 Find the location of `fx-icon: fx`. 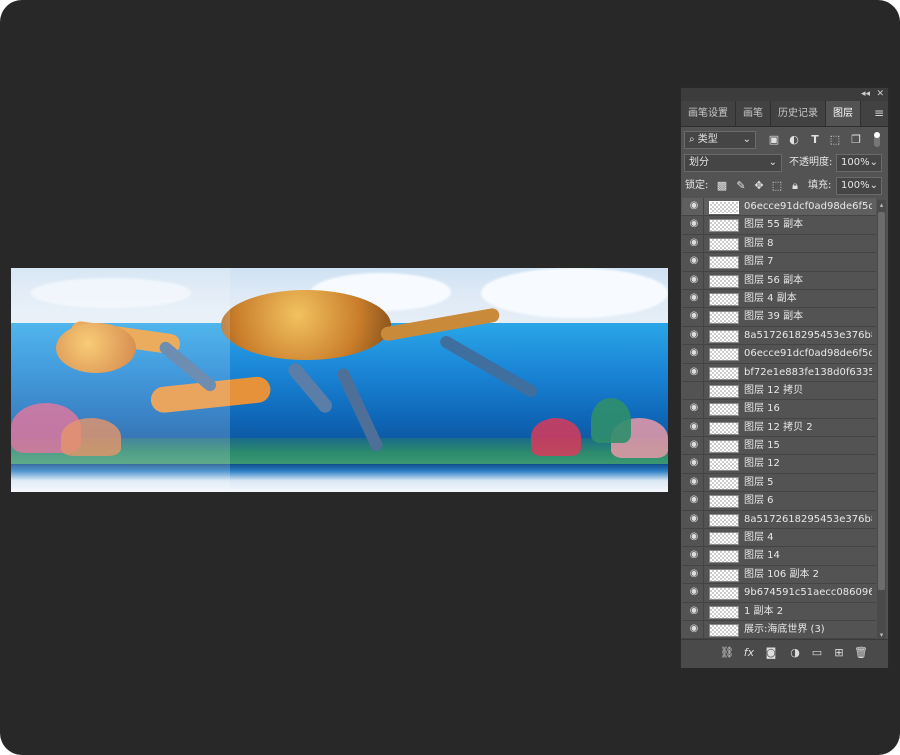

fx-icon: fx is located at coordinates (749, 653).